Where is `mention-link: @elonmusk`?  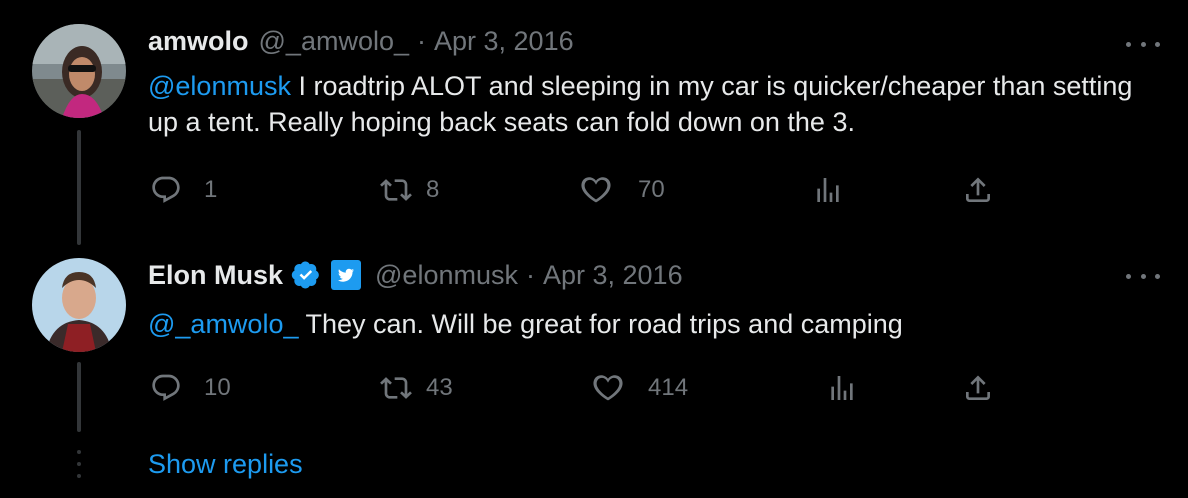
mention-link: @elonmusk is located at coordinates (219, 86).